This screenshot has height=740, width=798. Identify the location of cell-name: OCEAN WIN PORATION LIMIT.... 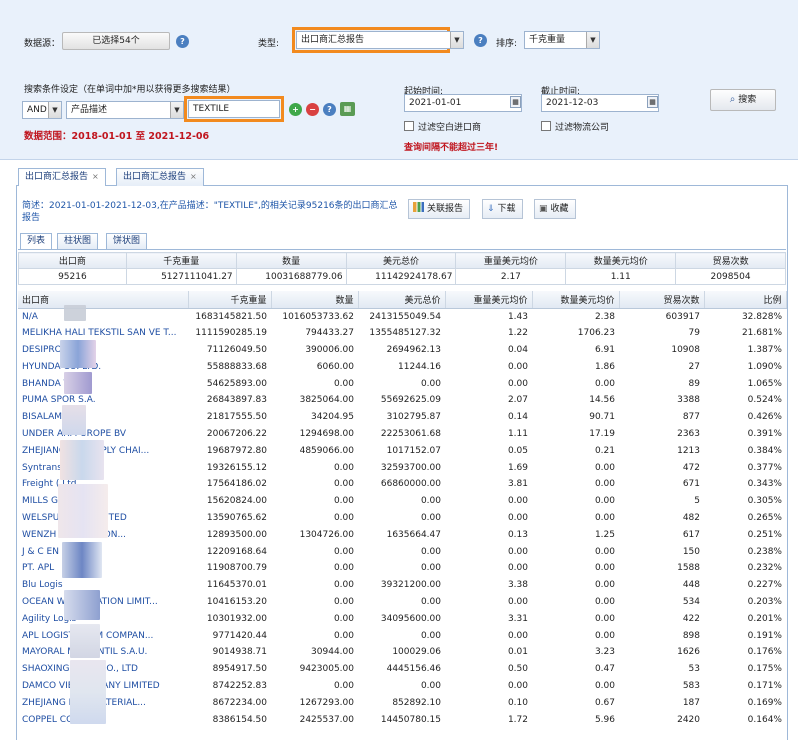
(103, 602).